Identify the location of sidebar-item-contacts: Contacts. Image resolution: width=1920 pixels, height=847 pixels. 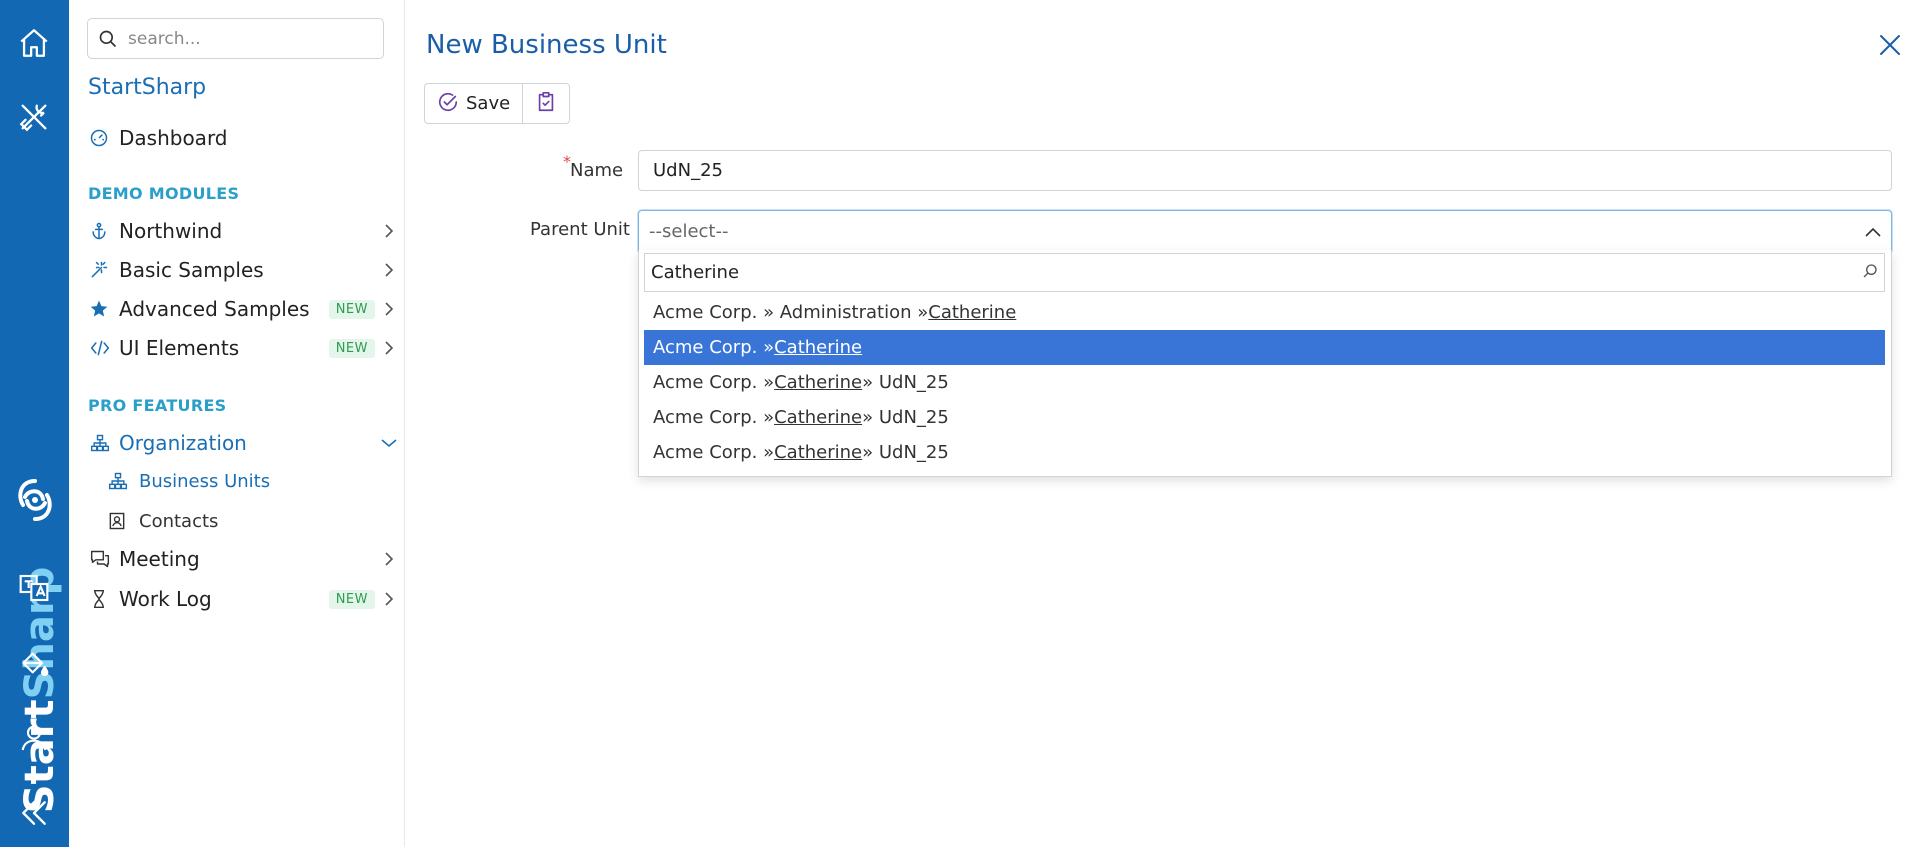
(245, 521).